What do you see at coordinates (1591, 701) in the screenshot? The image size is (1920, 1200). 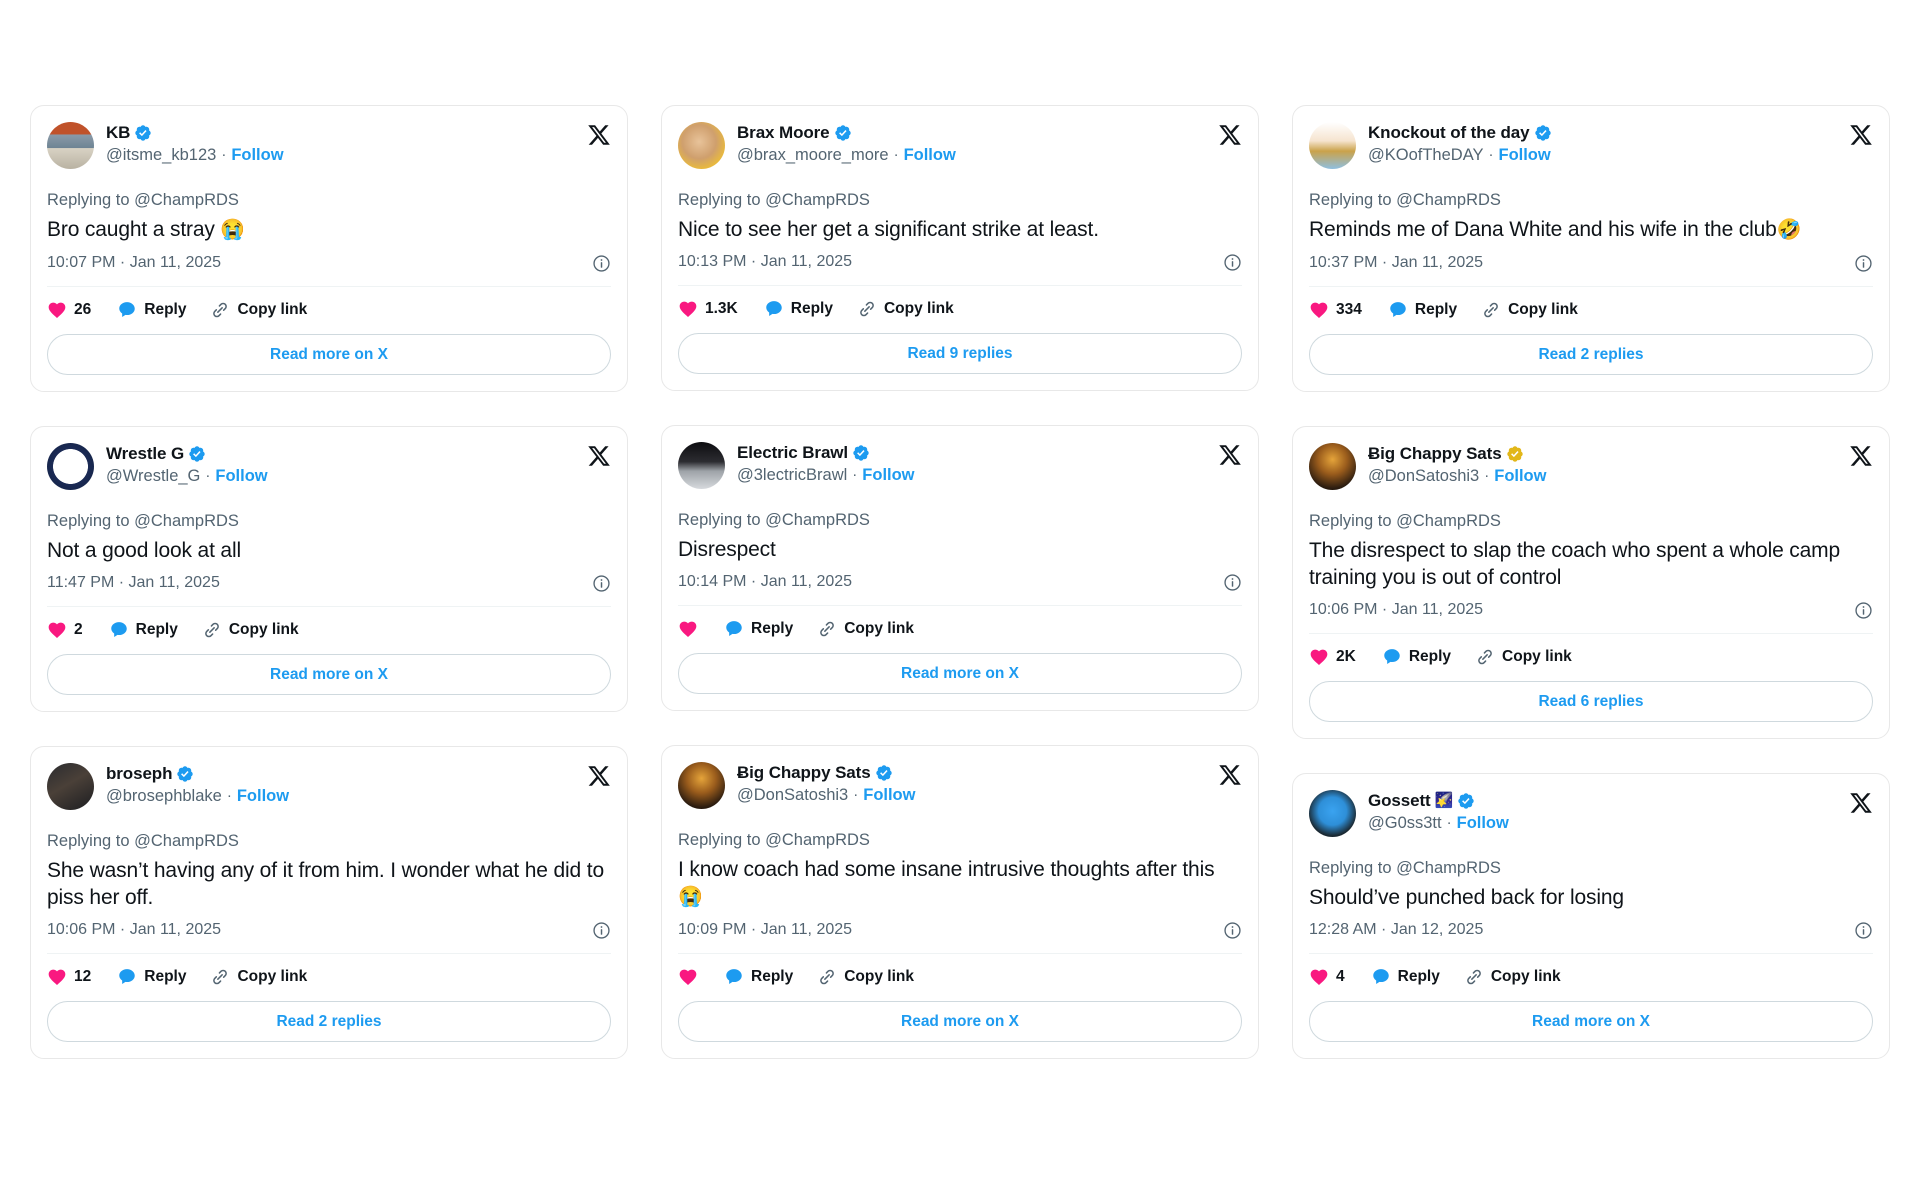 I see `read-more-button: Read 6 replies` at bounding box center [1591, 701].